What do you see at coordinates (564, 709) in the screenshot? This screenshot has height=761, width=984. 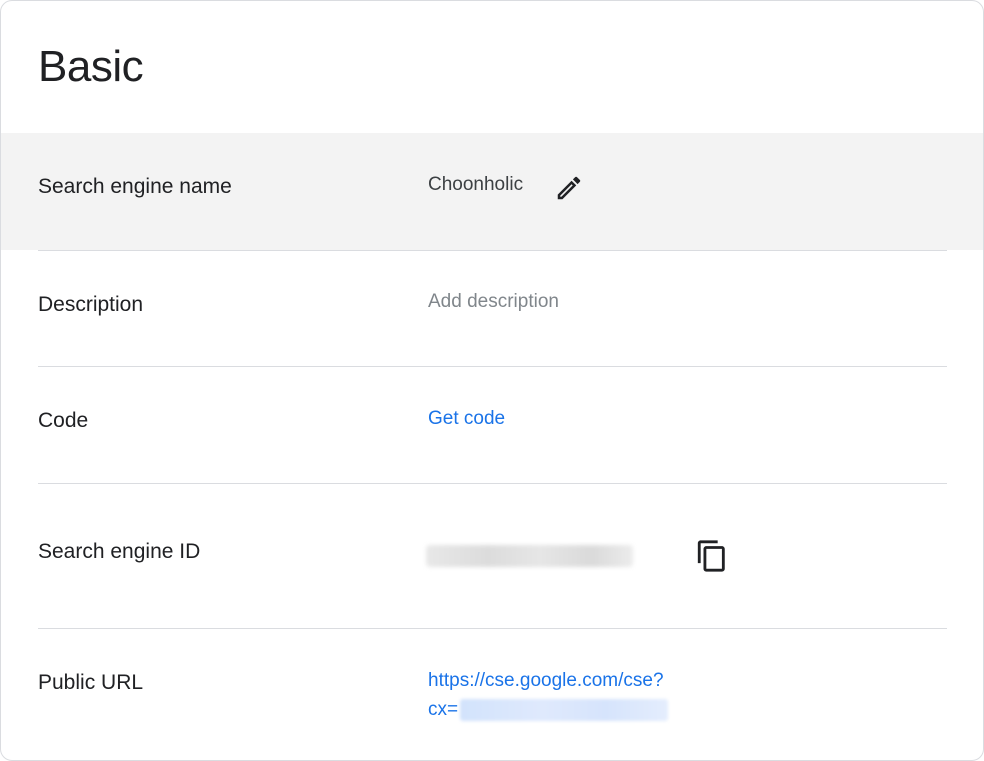 I see `public-url-id-redacted` at bounding box center [564, 709].